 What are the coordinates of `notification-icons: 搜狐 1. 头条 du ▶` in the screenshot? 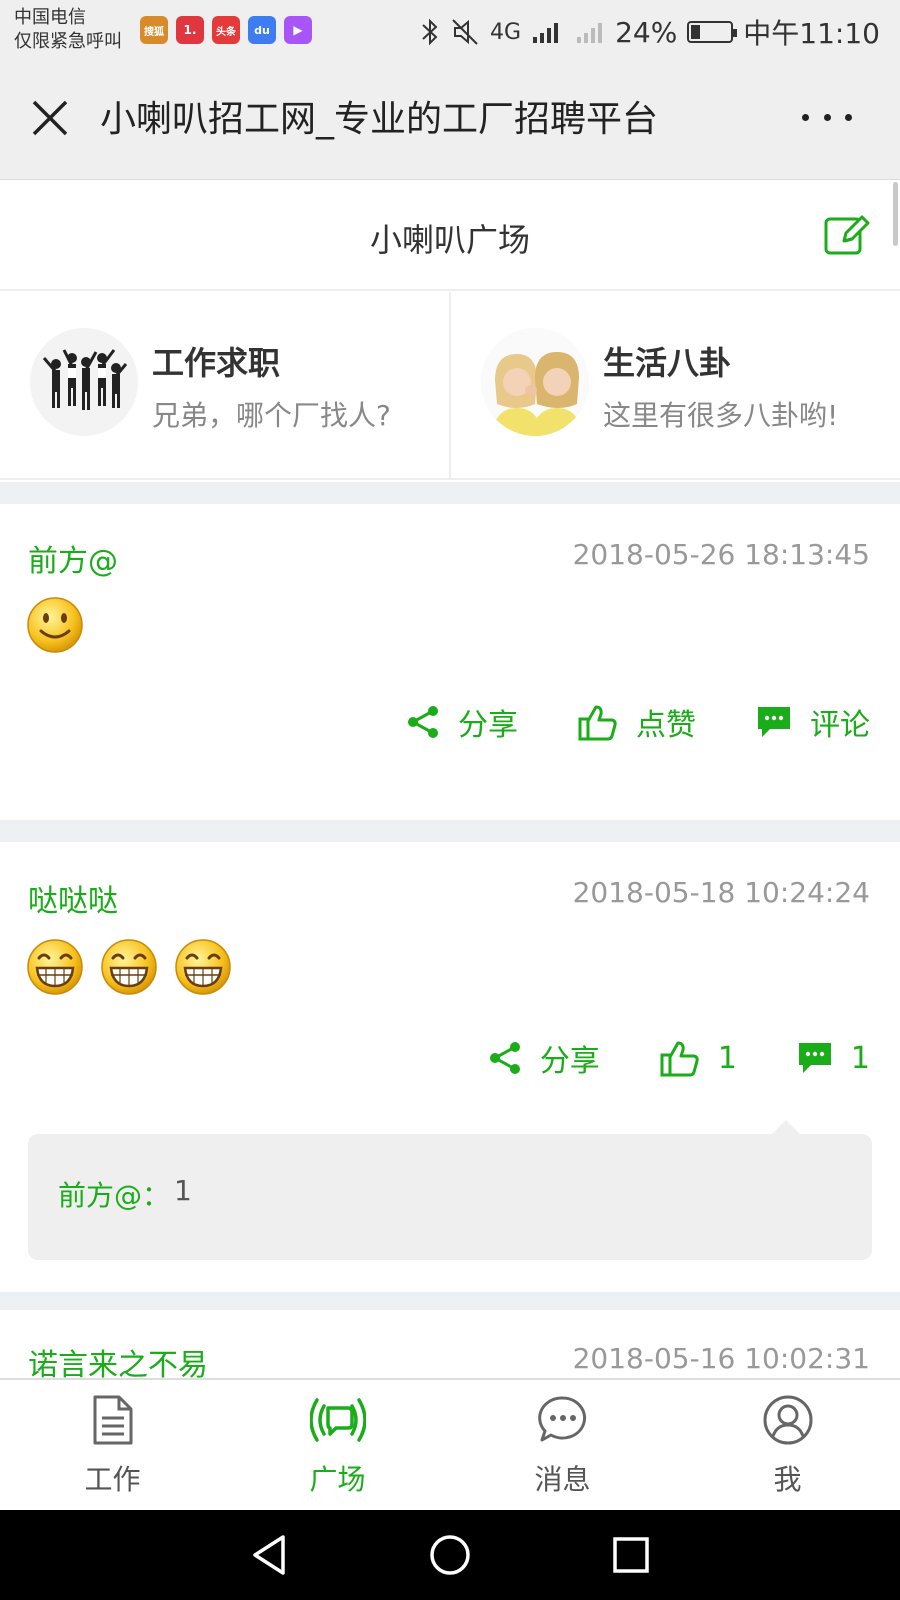 It's located at (226, 30).